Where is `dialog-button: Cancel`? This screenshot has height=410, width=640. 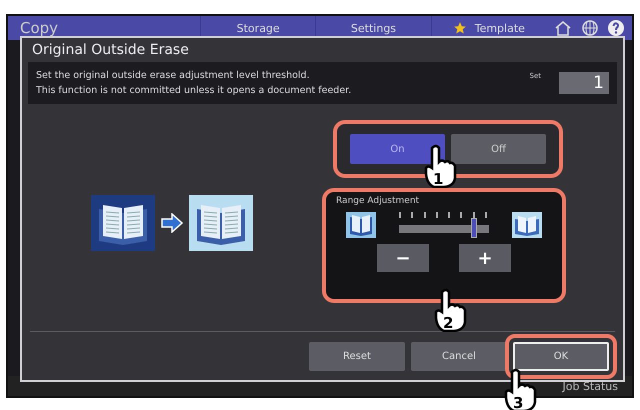 dialog-button: Cancel is located at coordinates (459, 356).